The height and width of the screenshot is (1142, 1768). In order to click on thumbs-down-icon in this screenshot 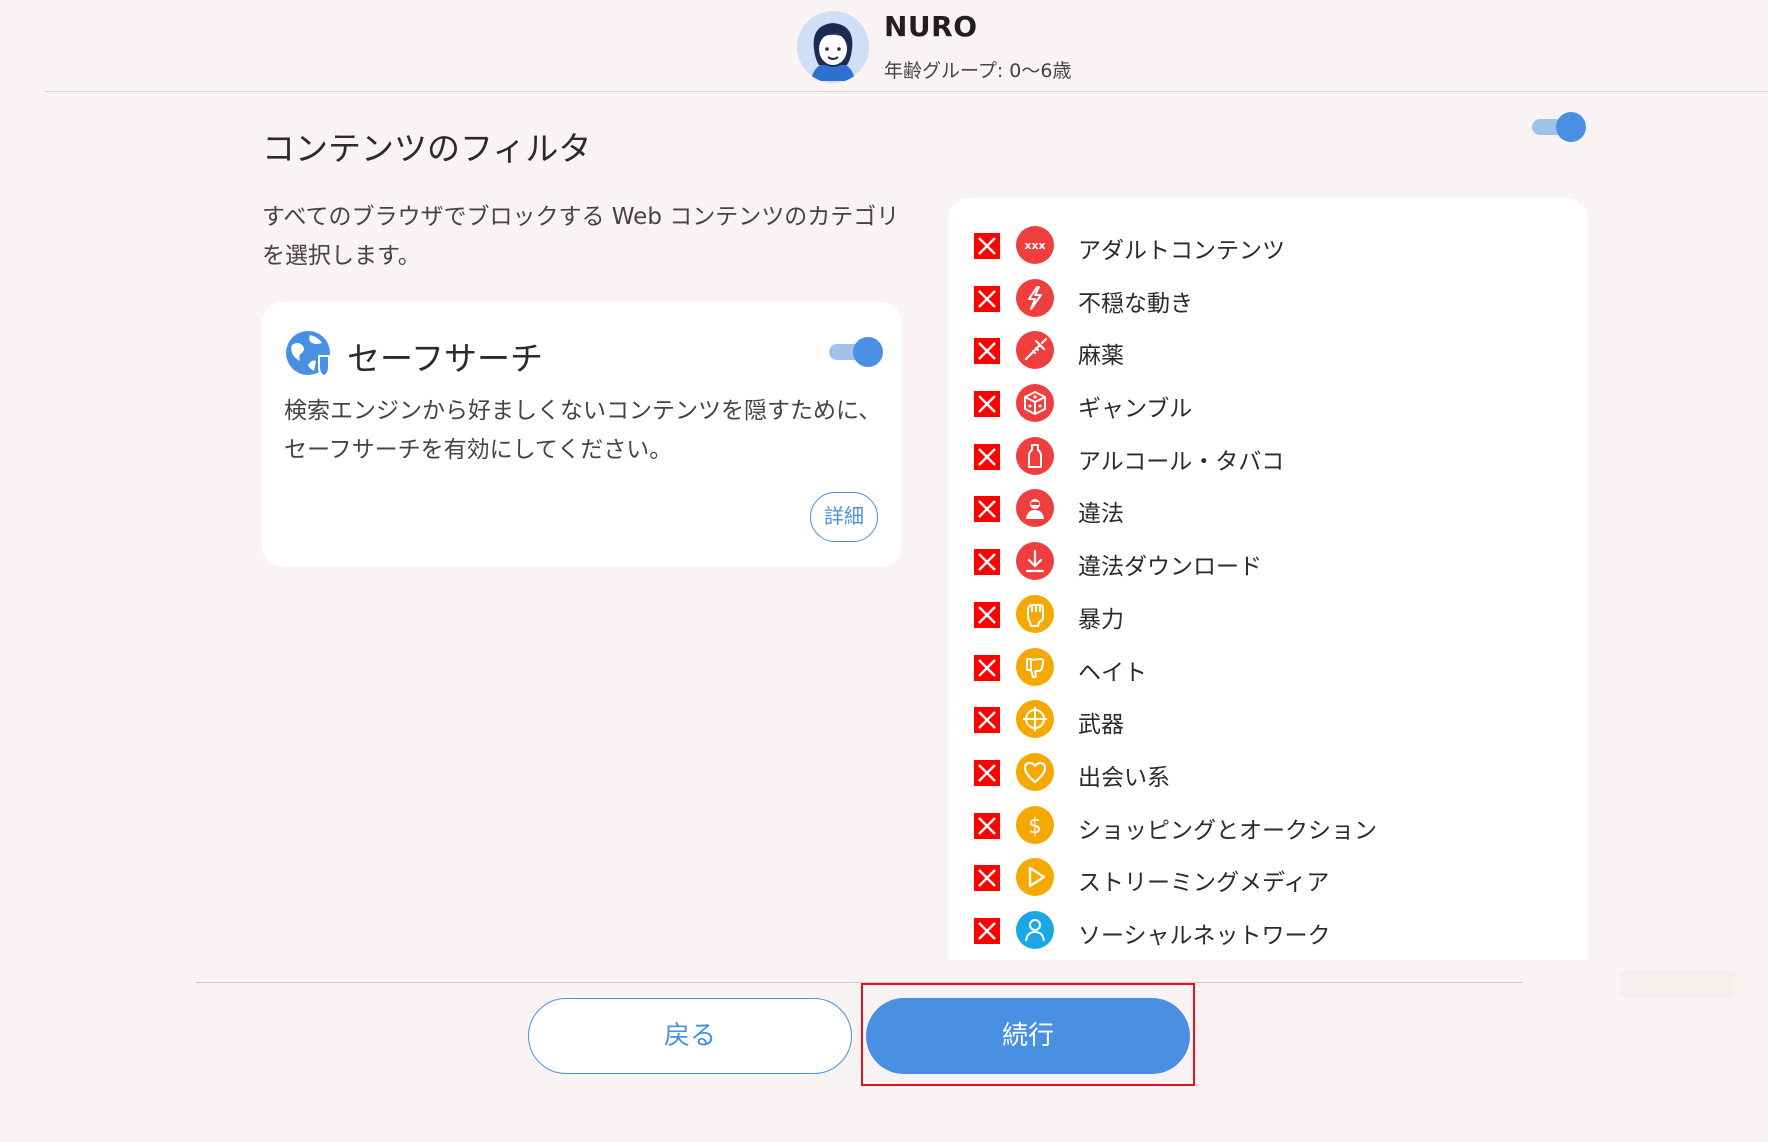, I will do `click(1035, 666)`.